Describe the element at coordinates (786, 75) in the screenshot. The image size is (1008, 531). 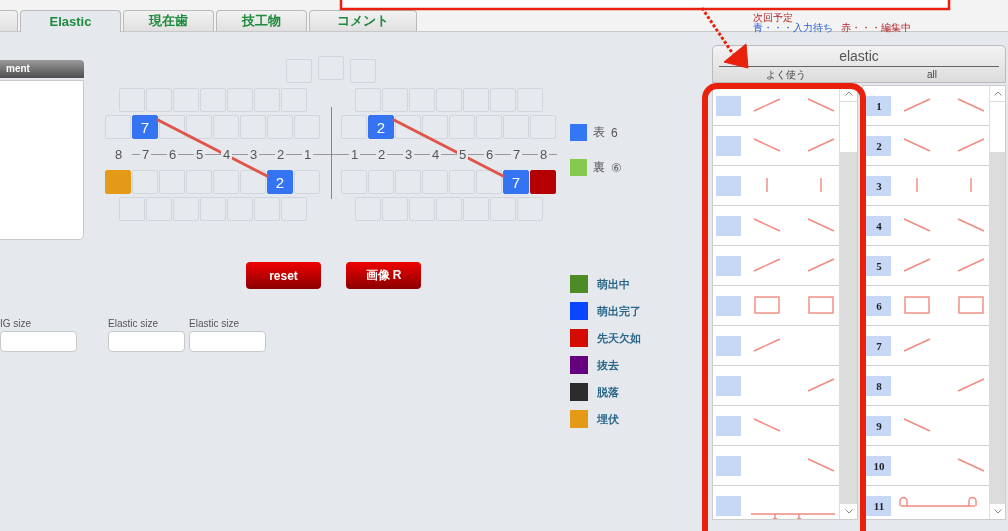
I see `list-heading: よく使う` at that location.